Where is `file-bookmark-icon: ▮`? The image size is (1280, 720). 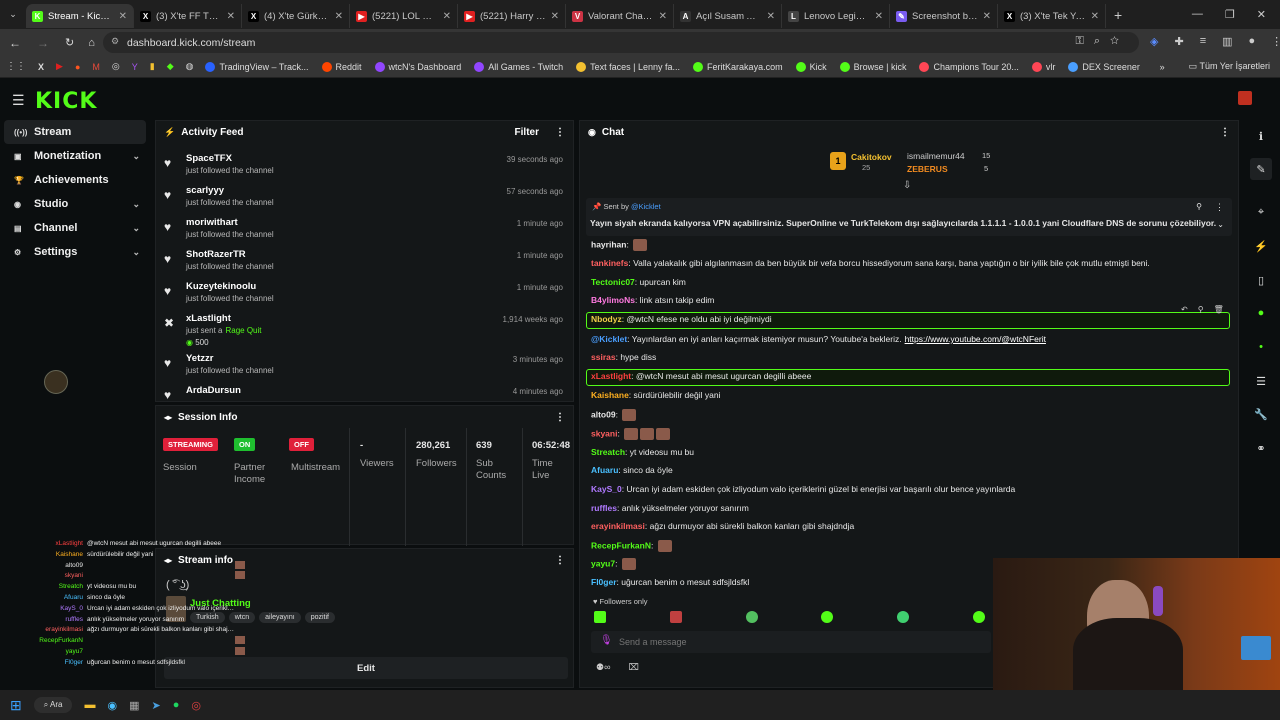
file-bookmark-icon: ▮ is located at coordinates (152, 66).